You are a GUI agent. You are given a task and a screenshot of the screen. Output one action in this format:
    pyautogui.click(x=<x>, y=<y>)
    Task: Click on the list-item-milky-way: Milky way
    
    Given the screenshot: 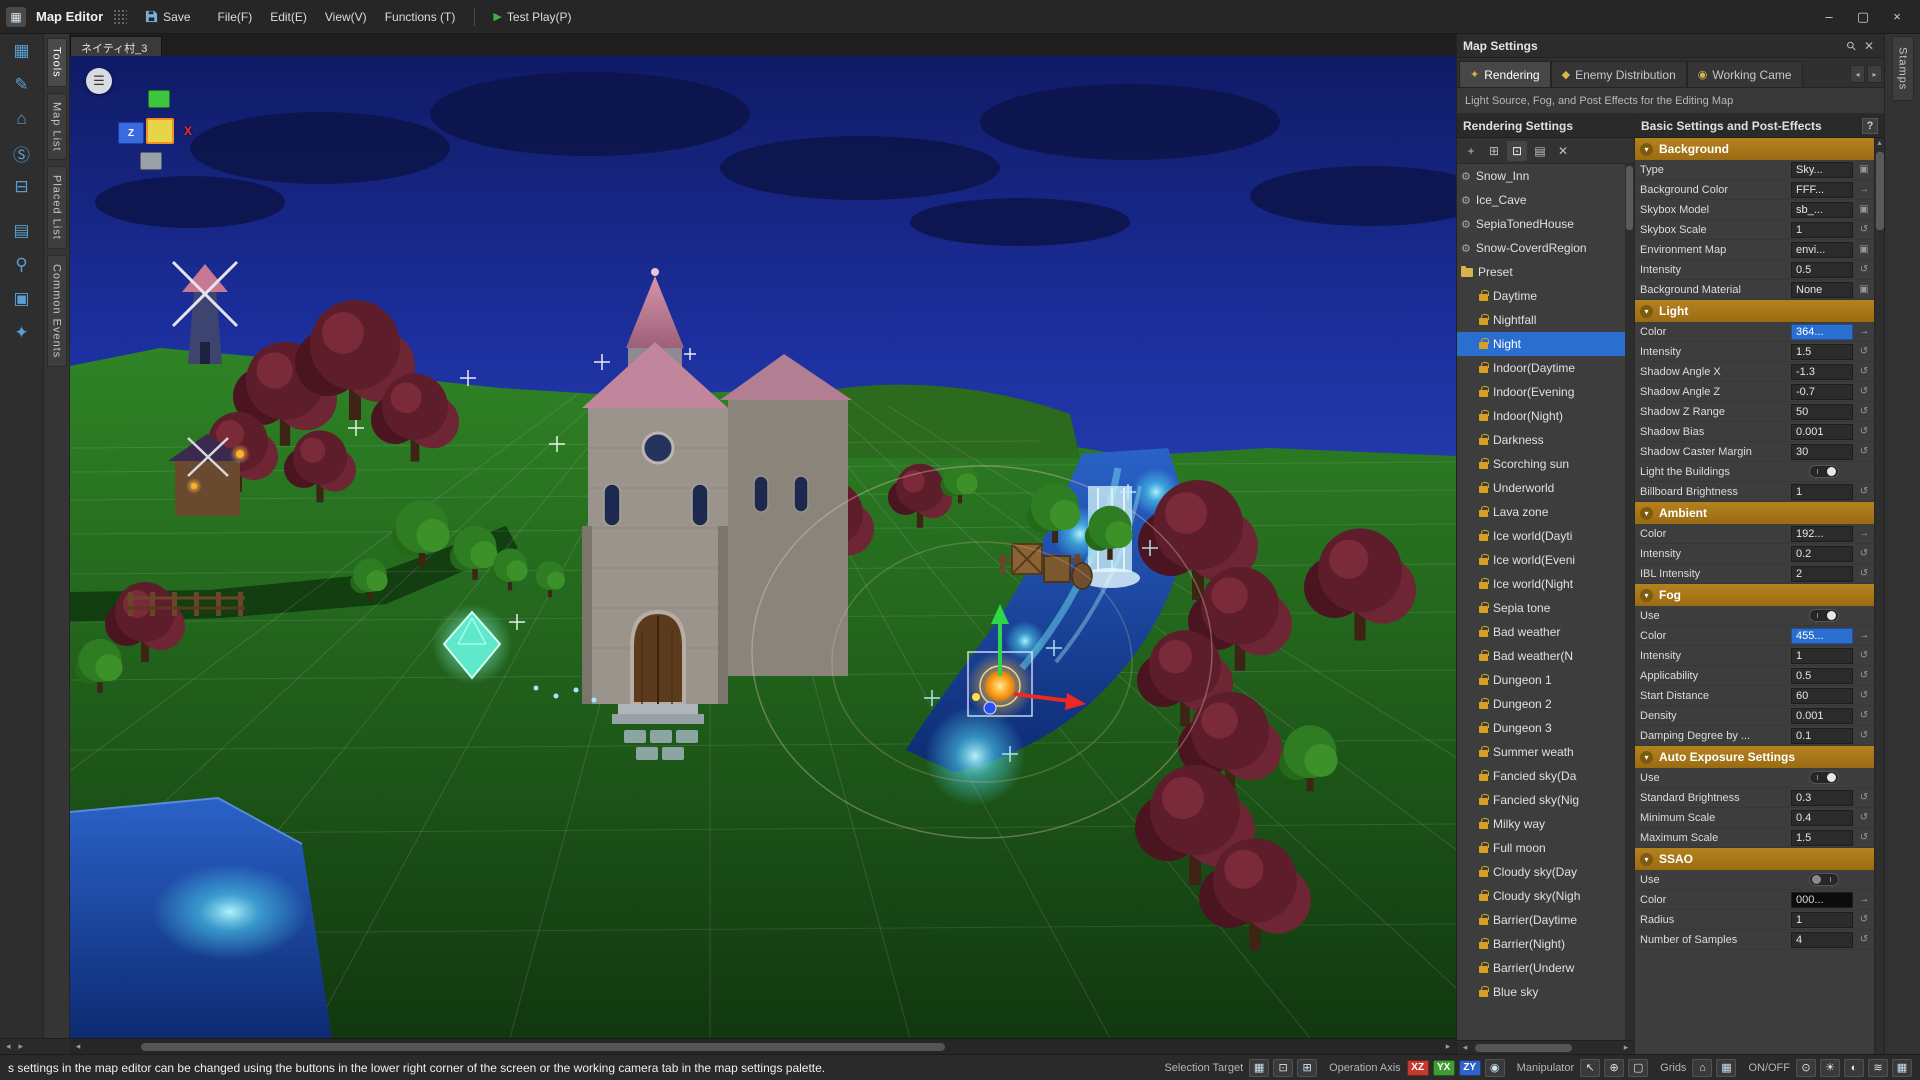 What is the action you would take?
    pyautogui.click(x=1545, y=824)
    